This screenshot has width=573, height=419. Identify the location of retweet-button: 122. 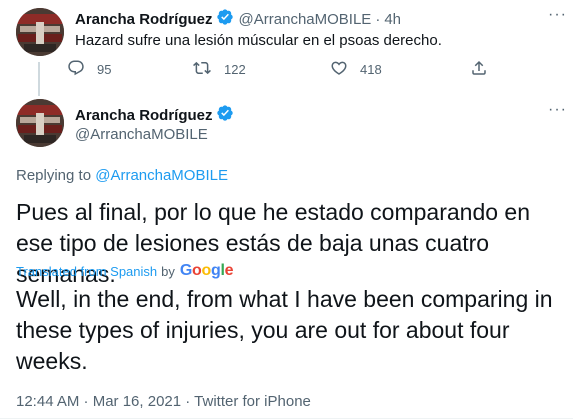
(219, 69).